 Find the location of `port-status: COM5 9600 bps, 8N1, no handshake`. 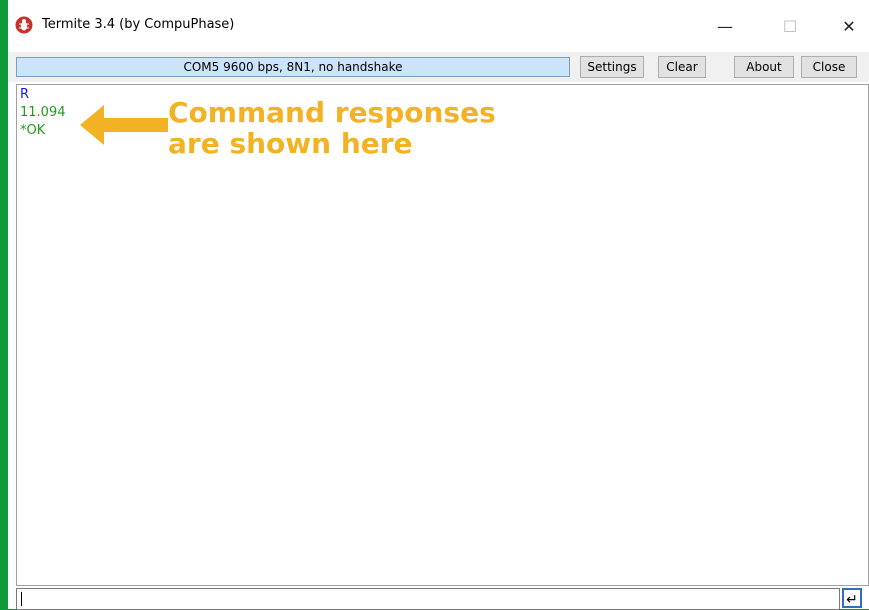

port-status: COM5 9600 bps, 8N1, no handshake is located at coordinates (293, 67).